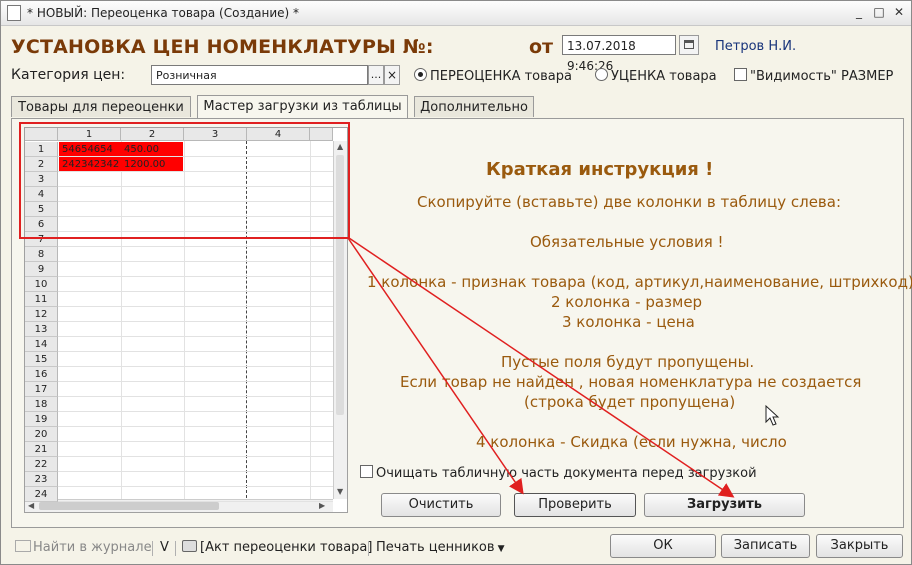 Image resolution: width=912 pixels, height=565 pixels. What do you see at coordinates (41, 194) in the screenshot?
I see `row-header: 4` at bounding box center [41, 194].